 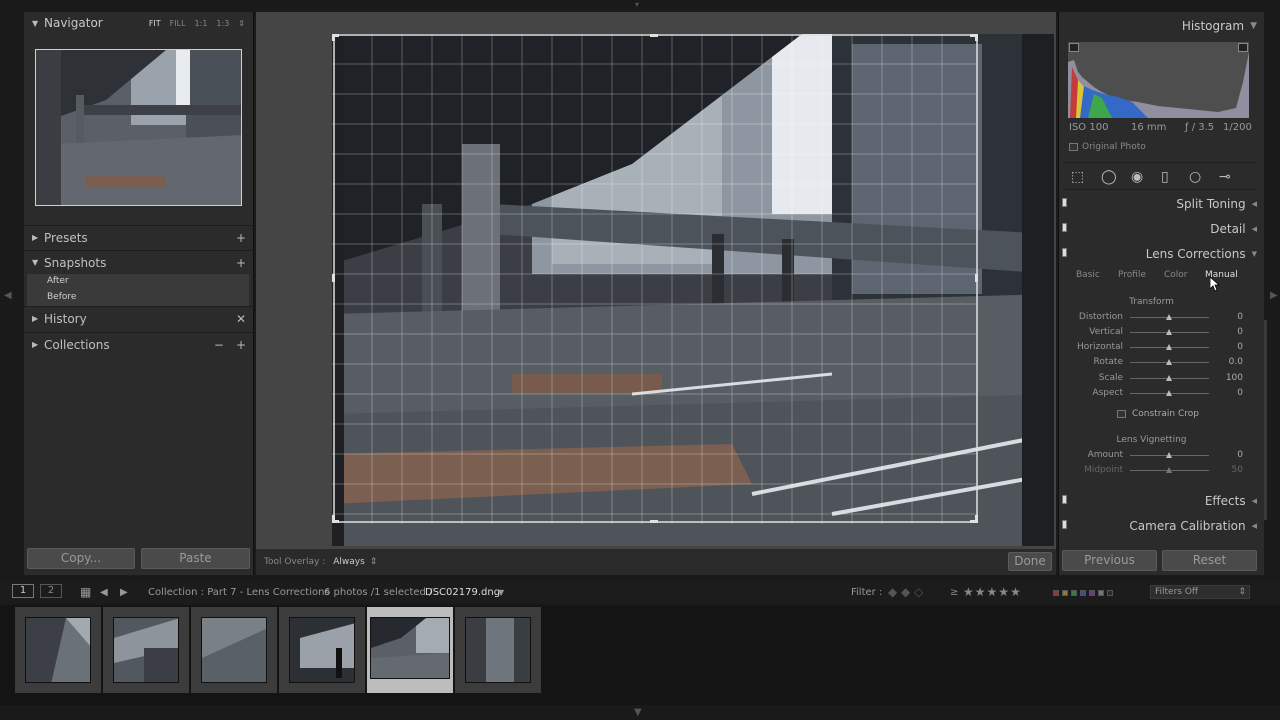 What do you see at coordinates (1274, 295) in the screenshot?
I see `right-panel-toggle-icon: ▶` at bounding box center [1274, 295].